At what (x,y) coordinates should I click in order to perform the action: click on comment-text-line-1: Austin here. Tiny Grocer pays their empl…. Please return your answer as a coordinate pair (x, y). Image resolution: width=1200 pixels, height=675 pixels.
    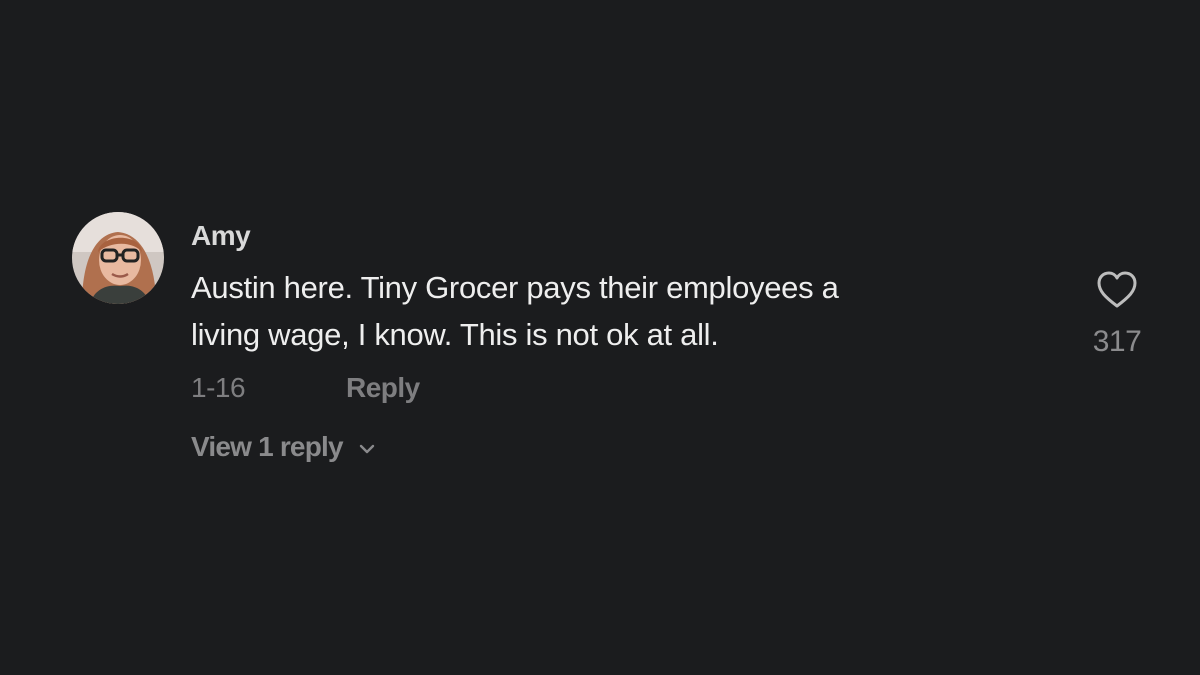
    Looking at the image, I should click on (515, 287).